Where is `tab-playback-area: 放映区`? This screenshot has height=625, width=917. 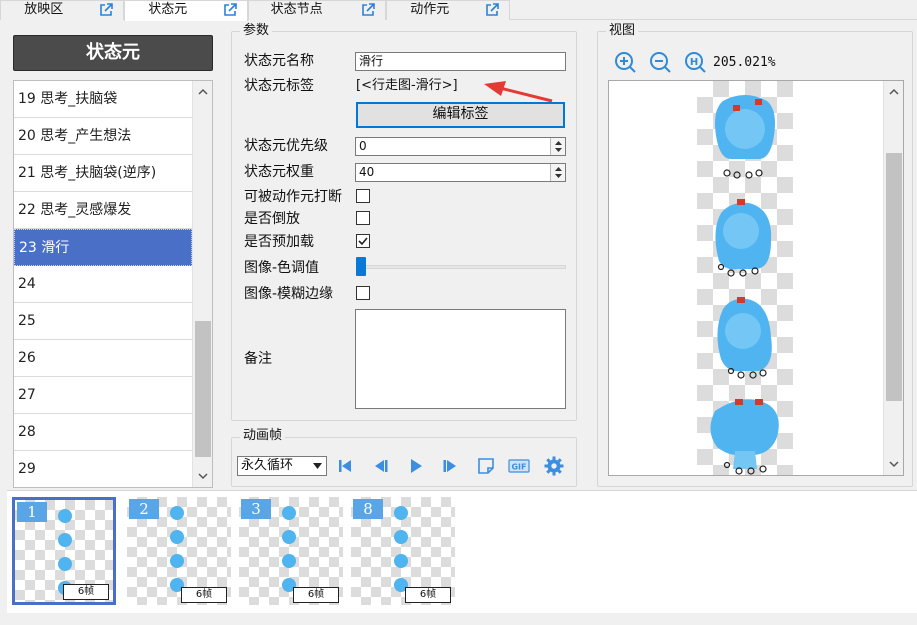
tab-playback-area: 放映区 is located at coordinates (62, 10).